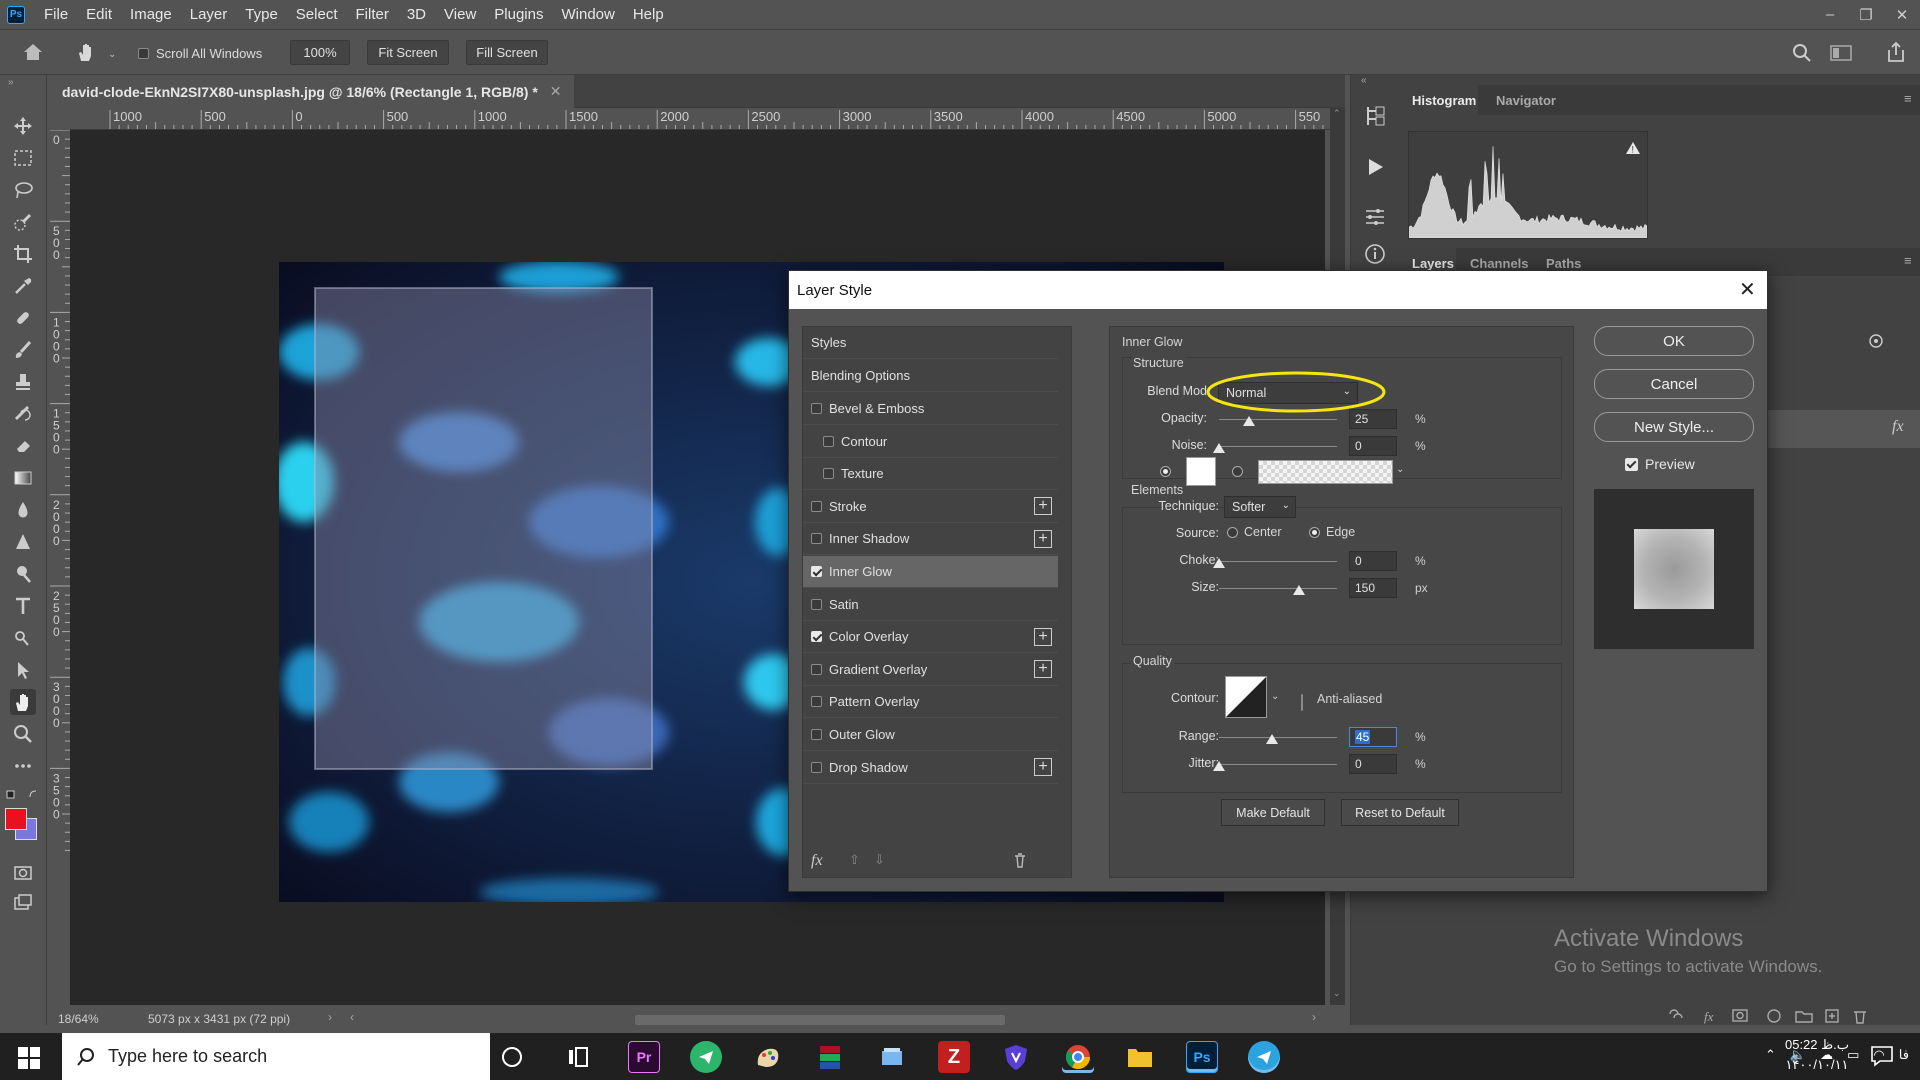 This screenshot has height=1080, width=1920. Describe the element at coordinates (930, 702) in the screenshot. I see `effect-item-pattern-overlay: Pattern Overlay` at that location.